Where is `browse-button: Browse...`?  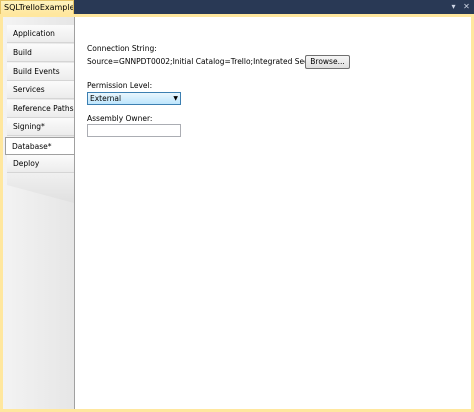 browse-button: Browse... is located at coordinates (327, 62).